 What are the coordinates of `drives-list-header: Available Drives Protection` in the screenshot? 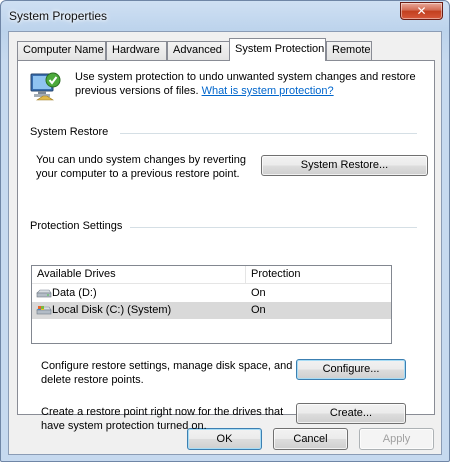 It's located at (211, 275).